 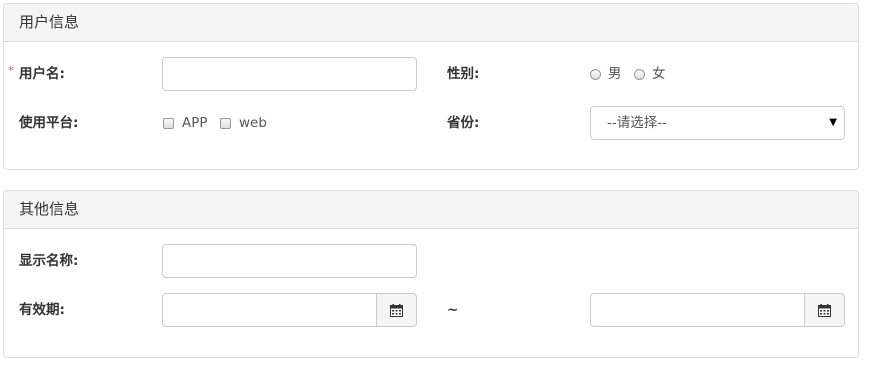 What do you see at coordinates (595, 74) in the screenshot?
I see `gender-male-radio` at bounding box center [595, 74].